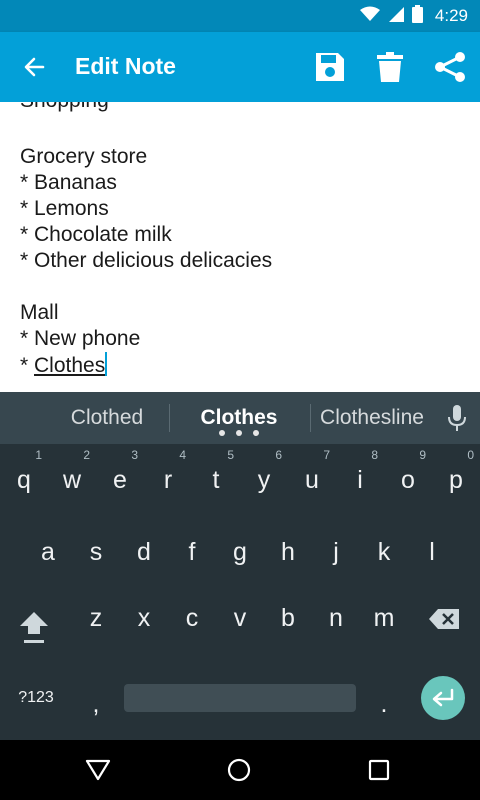  Describe the element at coordinates (106, 364) in the screenshot. I see `text-cursor` at that location.